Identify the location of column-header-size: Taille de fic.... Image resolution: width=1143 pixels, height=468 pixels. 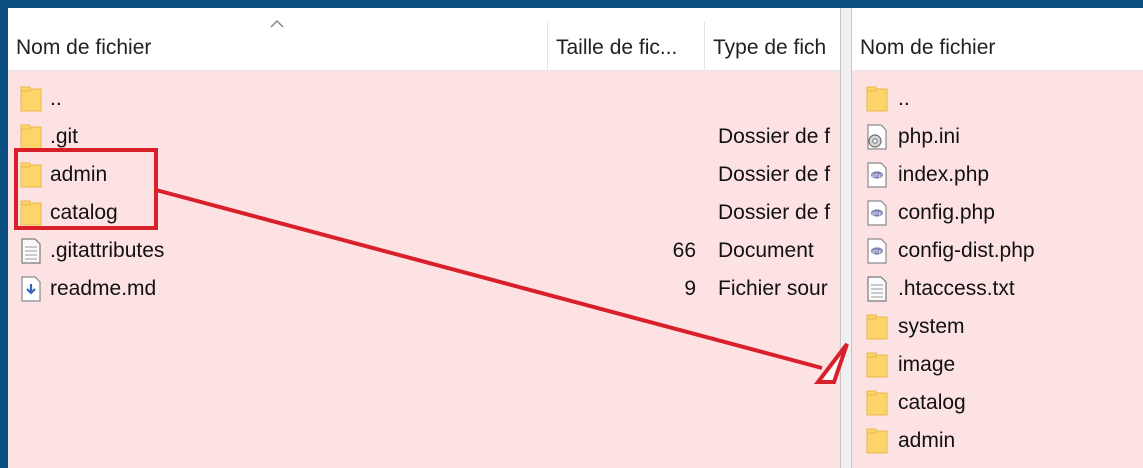
(626, 46).